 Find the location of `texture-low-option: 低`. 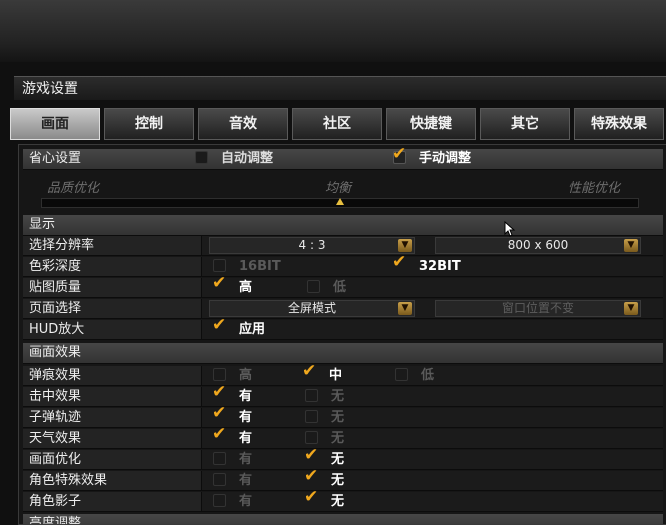

texture-low-option: 低 is located at coordinates (347, 287).